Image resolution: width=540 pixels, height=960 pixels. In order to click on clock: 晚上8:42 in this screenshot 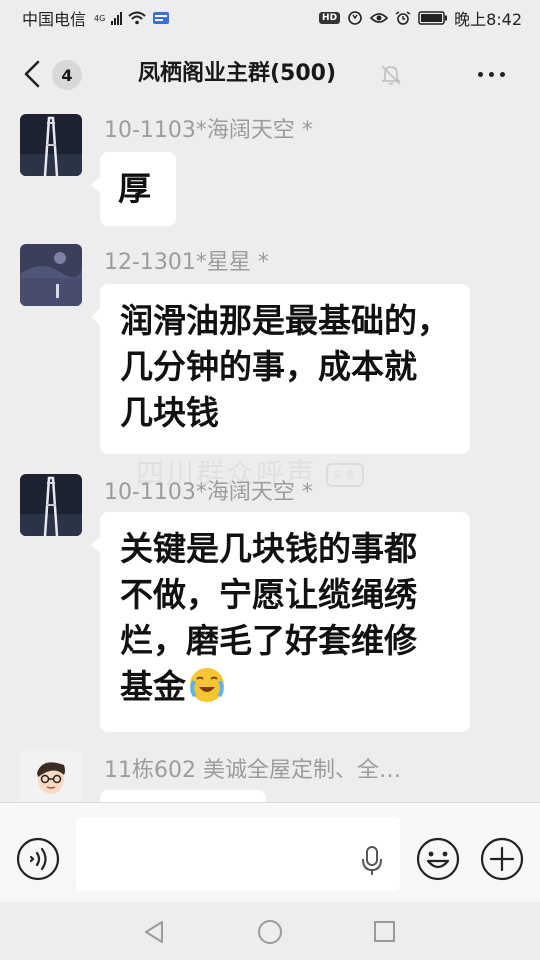, I will do `click(488, 19)`.